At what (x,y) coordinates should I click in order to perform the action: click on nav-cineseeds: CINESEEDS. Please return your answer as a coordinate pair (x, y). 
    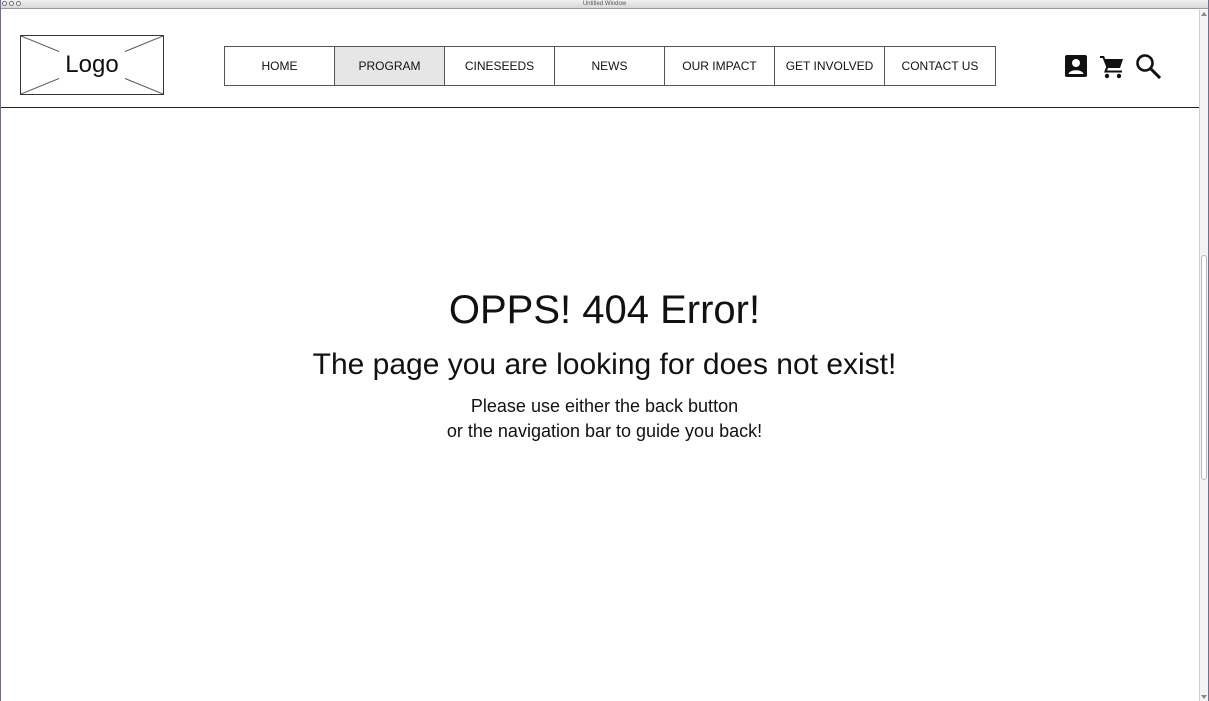
    Looking at the image, I should click on (500, 66).